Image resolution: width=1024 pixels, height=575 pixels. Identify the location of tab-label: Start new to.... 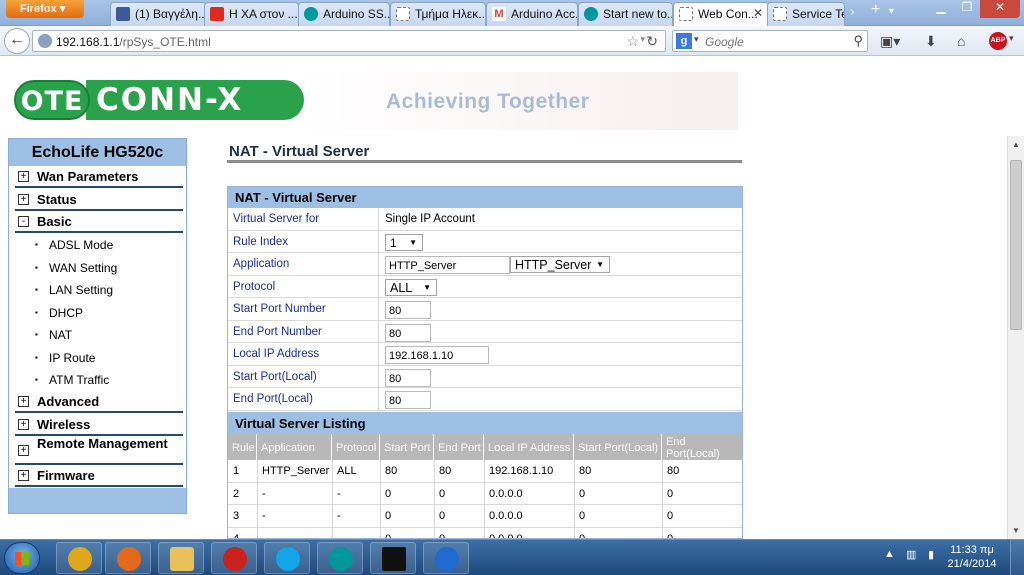
(638, 14).